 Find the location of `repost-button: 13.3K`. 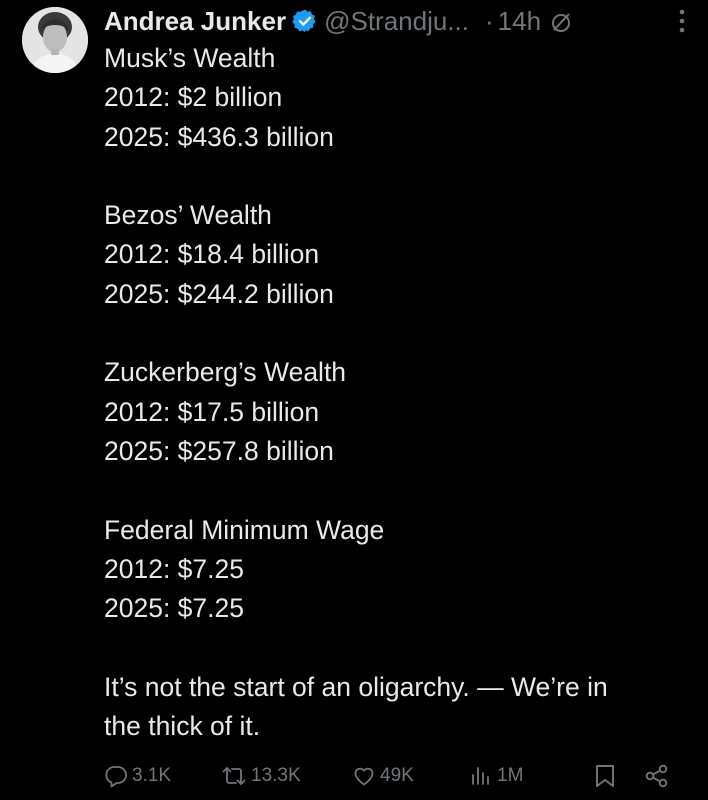

repost-button: 13.3K is located at coordinates (261, 776).